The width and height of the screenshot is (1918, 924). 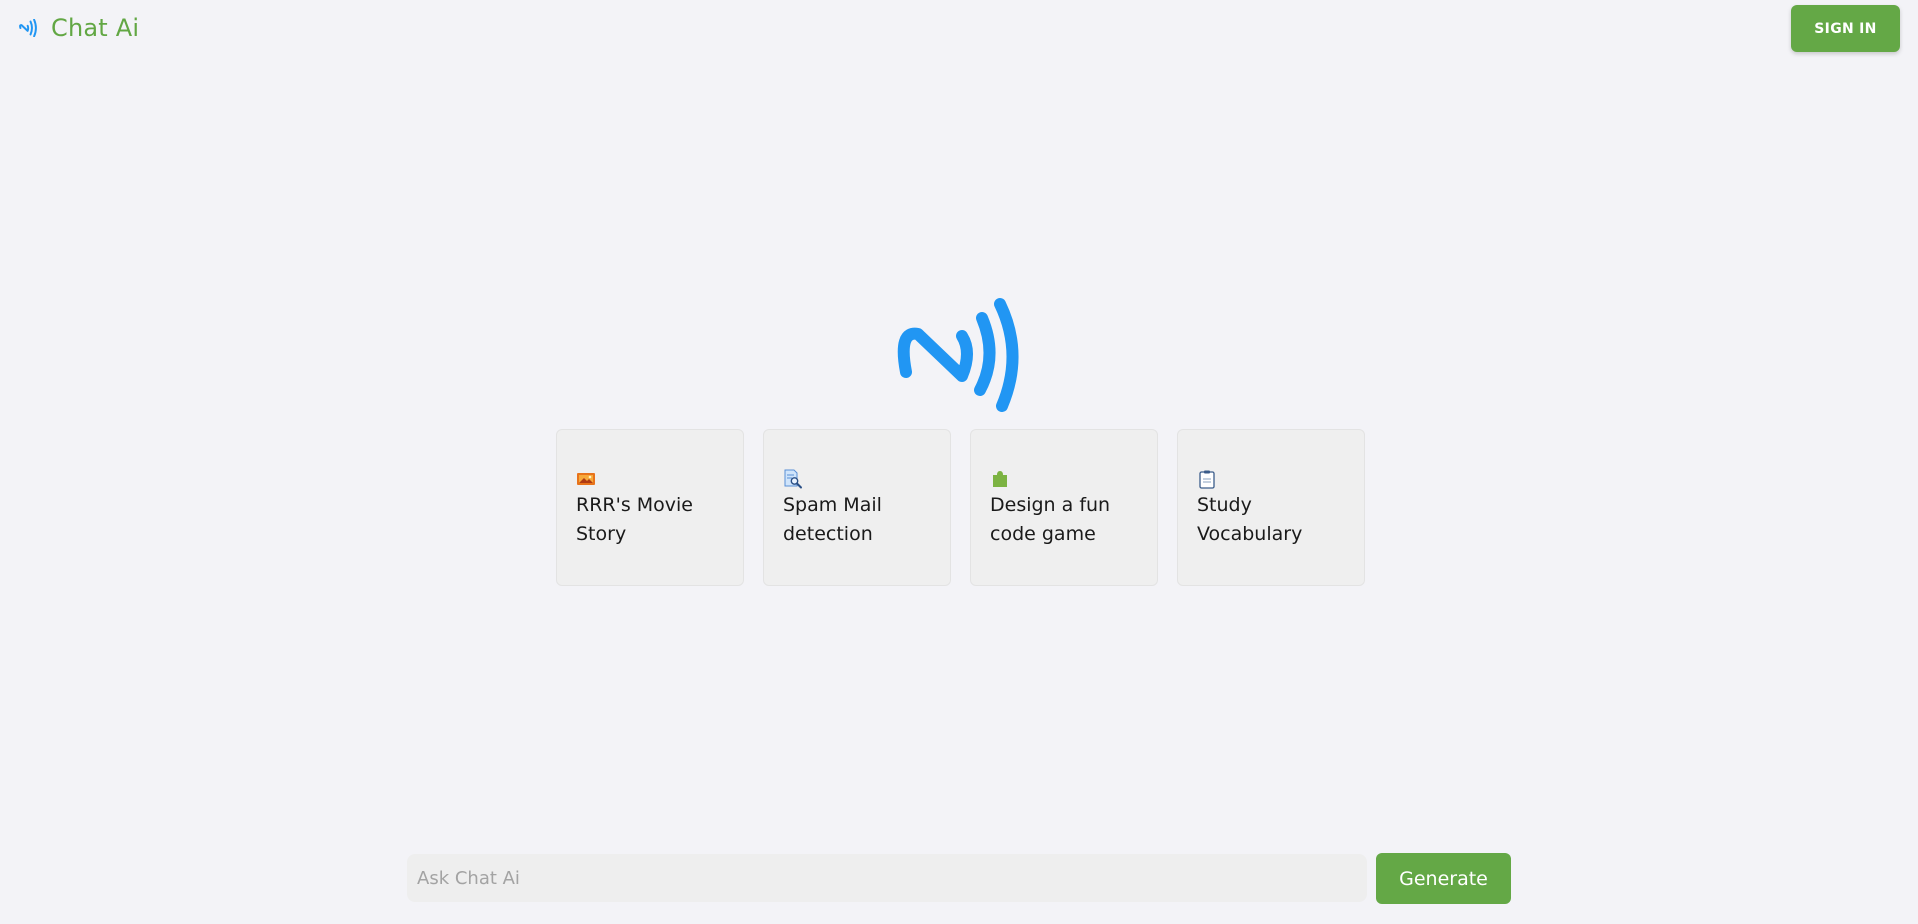 I want to click on suggestion-text: Study Vocabulary, so click(x=1250, y=519).